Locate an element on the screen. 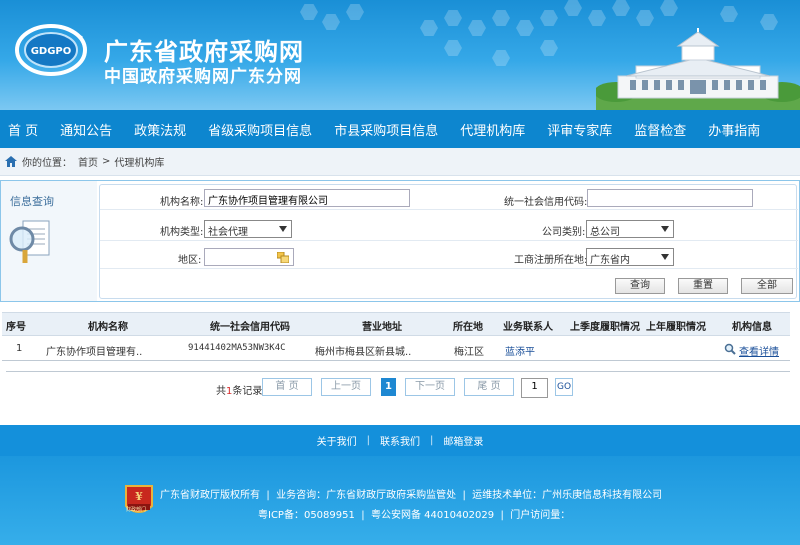 The image size is (800, 545). table-divider is located at coordinates (398, 371).